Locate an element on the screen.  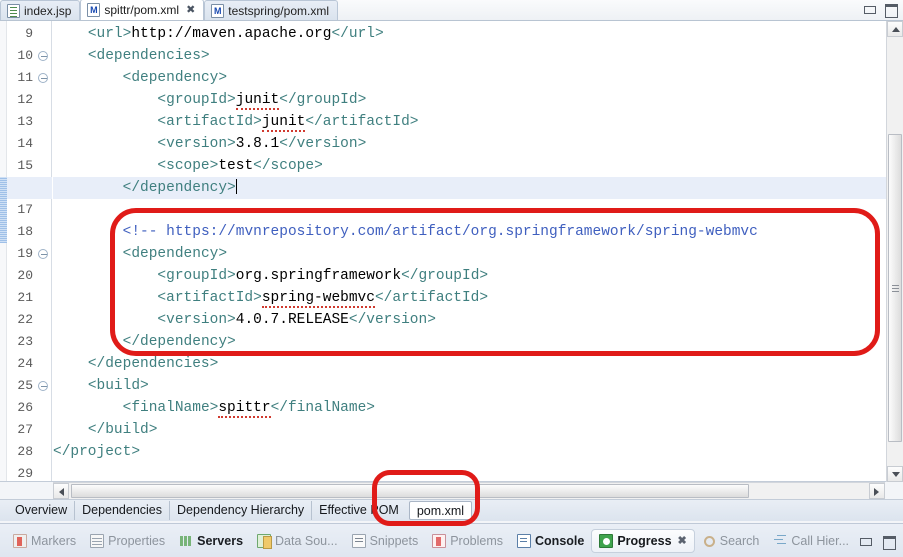
maximize-icon is located at coordinates (891, 10).